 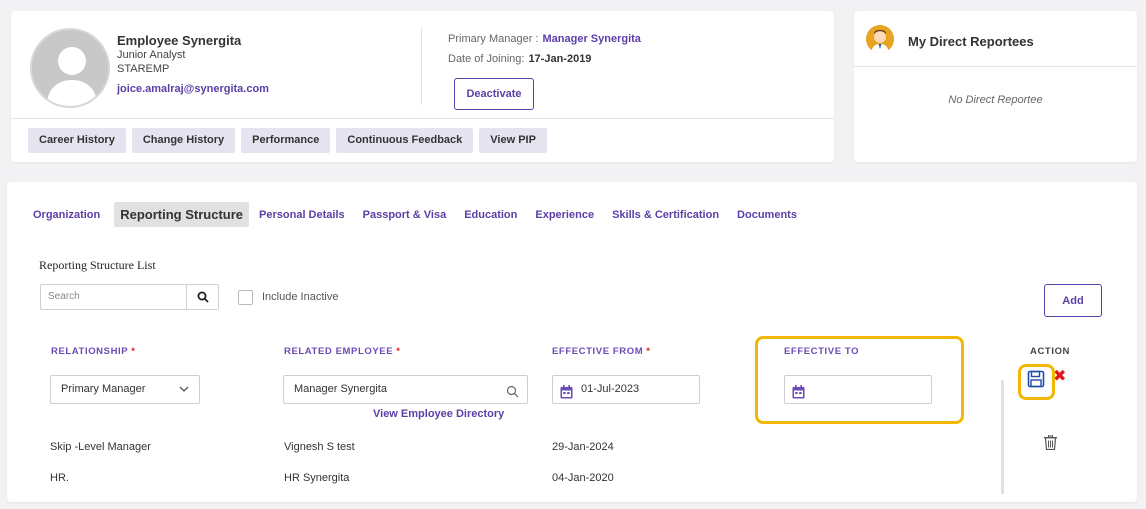 What do you see at coordinates (302, 215) in the screenshot?
I see `tab-personal-details: Personal Details` at bounding box center [302, 215].